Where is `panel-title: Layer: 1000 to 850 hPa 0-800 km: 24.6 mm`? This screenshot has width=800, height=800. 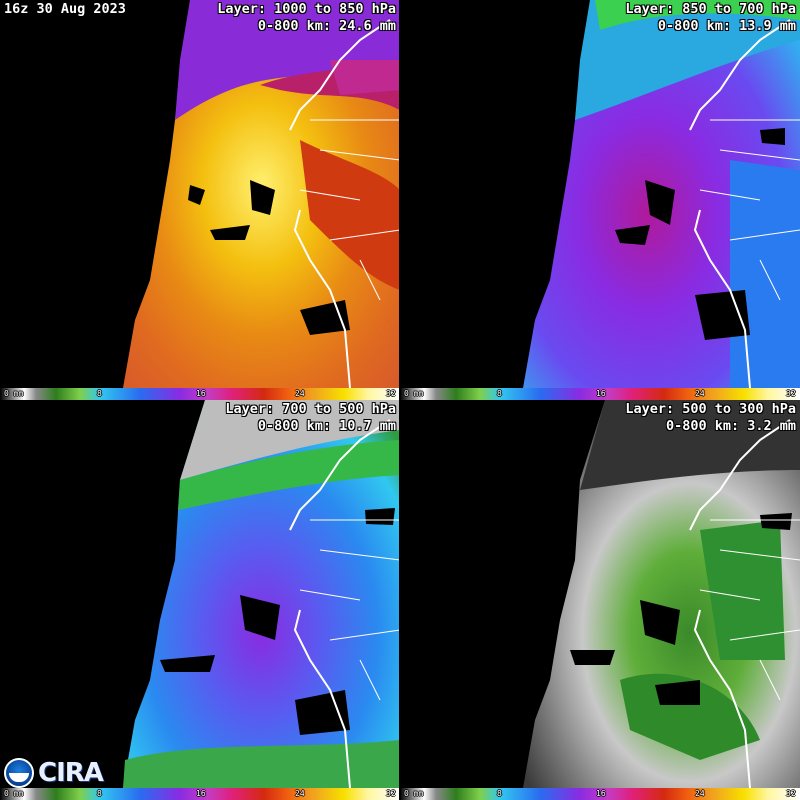
panel-title: Layer: 1000 to 850 hPa 0-800 km: 24.6 mm is located at coordinates (306, 18).